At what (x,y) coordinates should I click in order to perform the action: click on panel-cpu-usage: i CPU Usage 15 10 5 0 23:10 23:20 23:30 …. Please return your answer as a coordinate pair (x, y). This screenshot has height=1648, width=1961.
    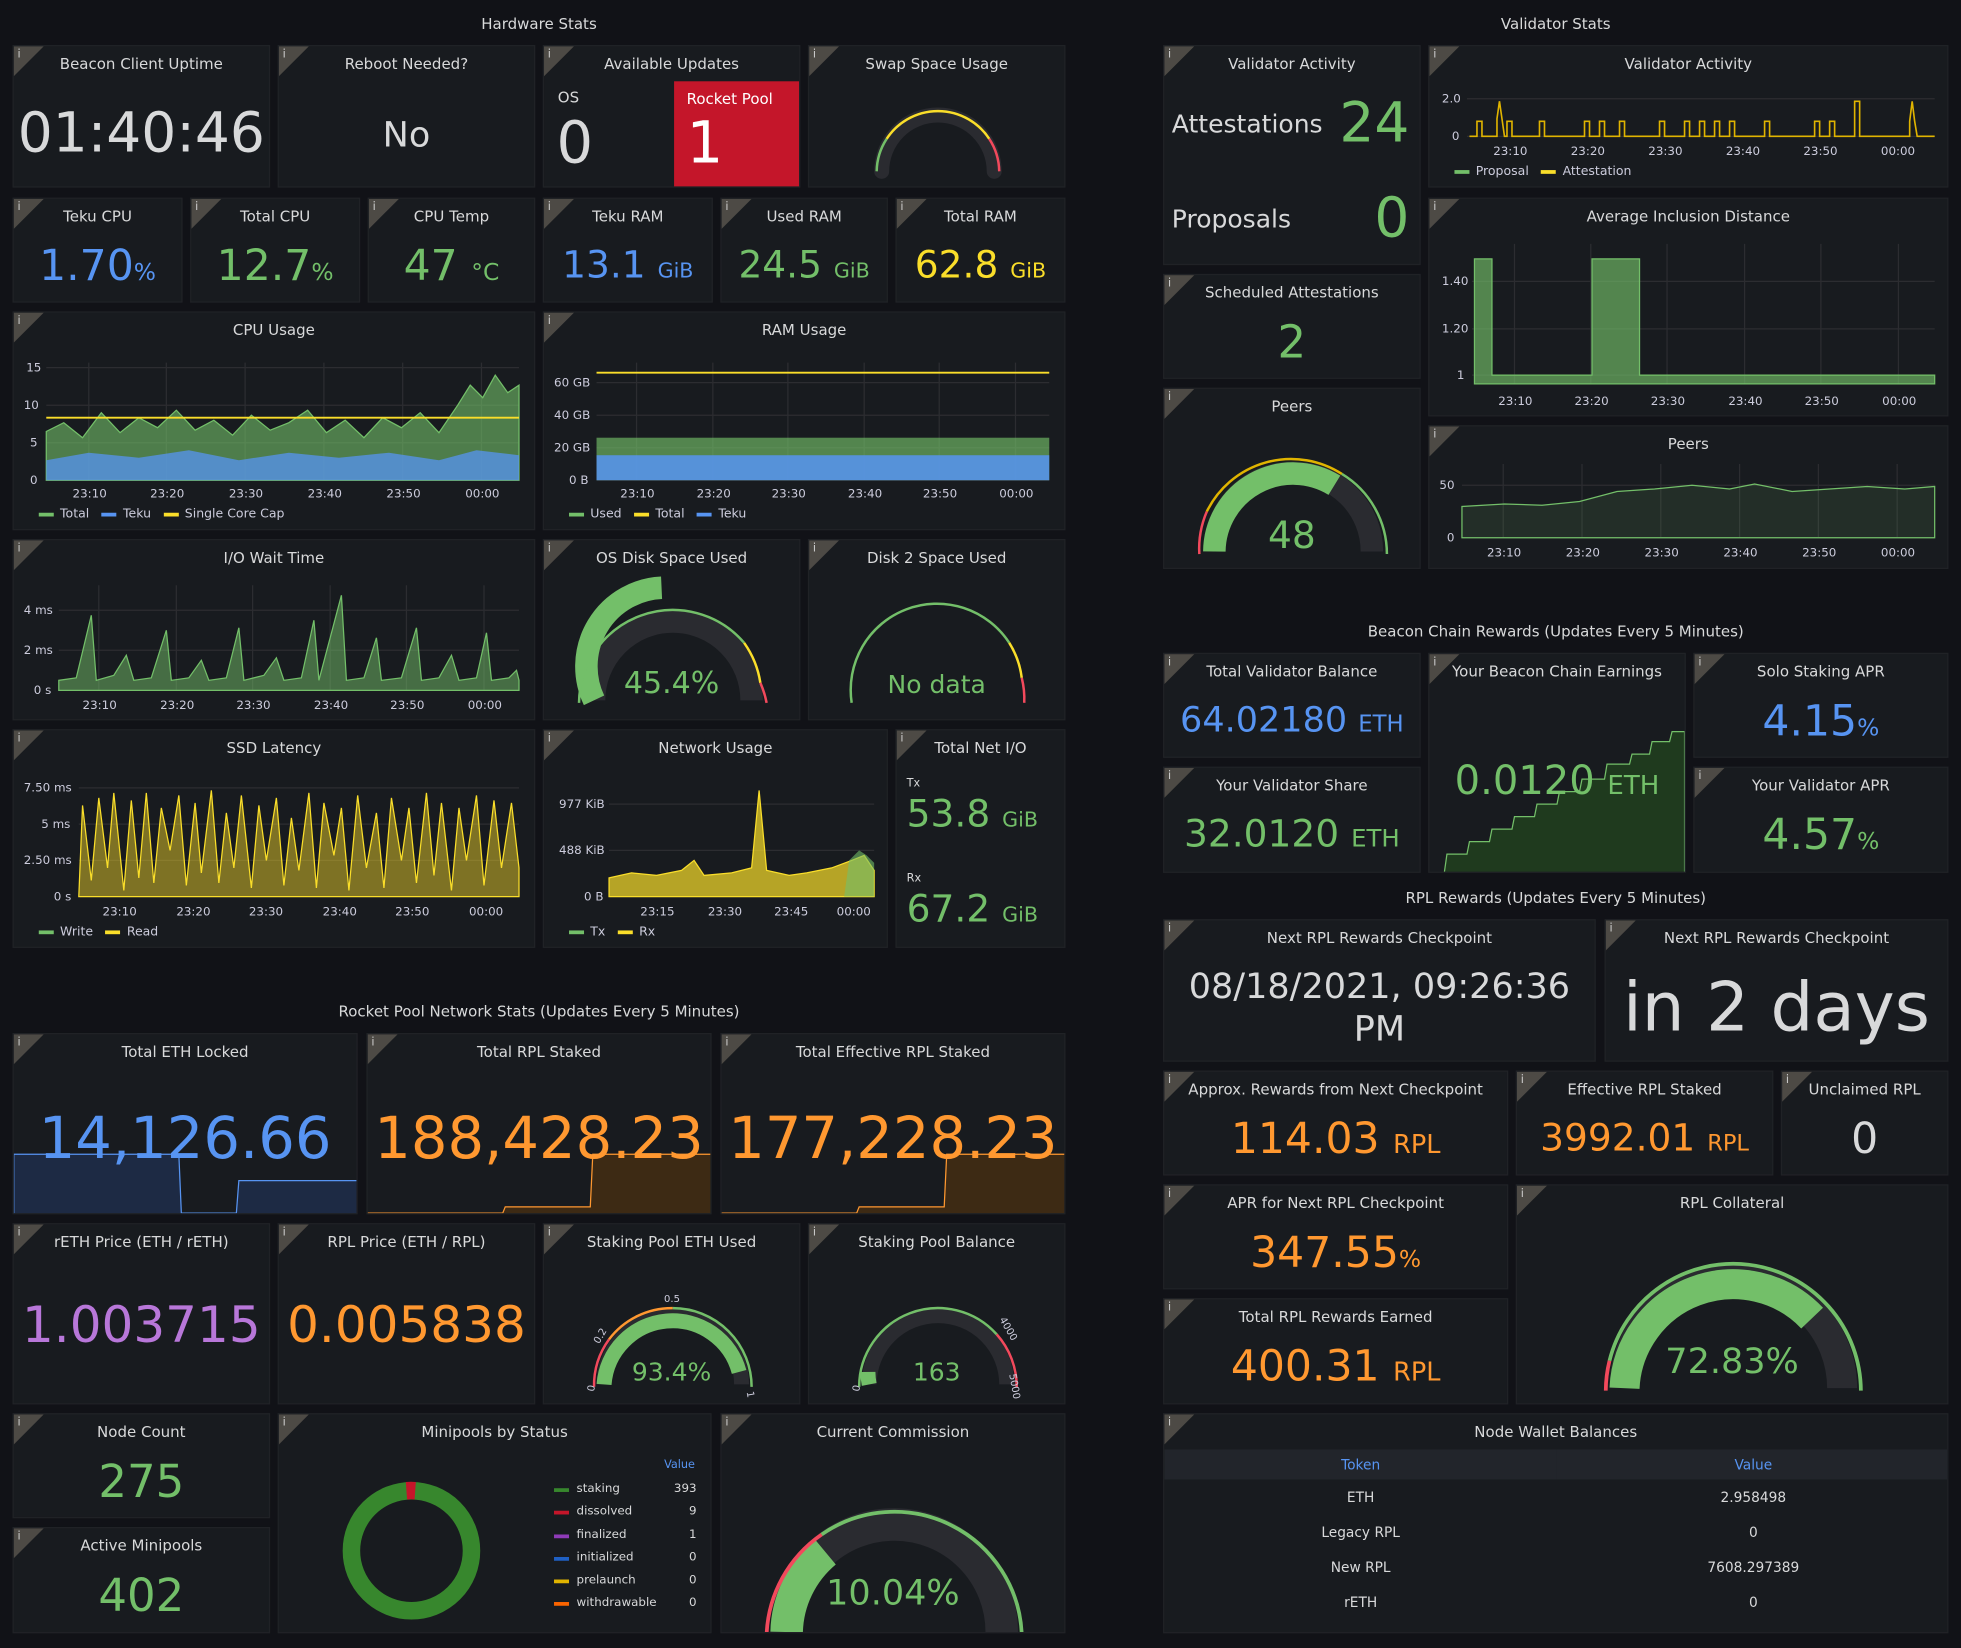
    Looking at the image, I should click on (274, 421).